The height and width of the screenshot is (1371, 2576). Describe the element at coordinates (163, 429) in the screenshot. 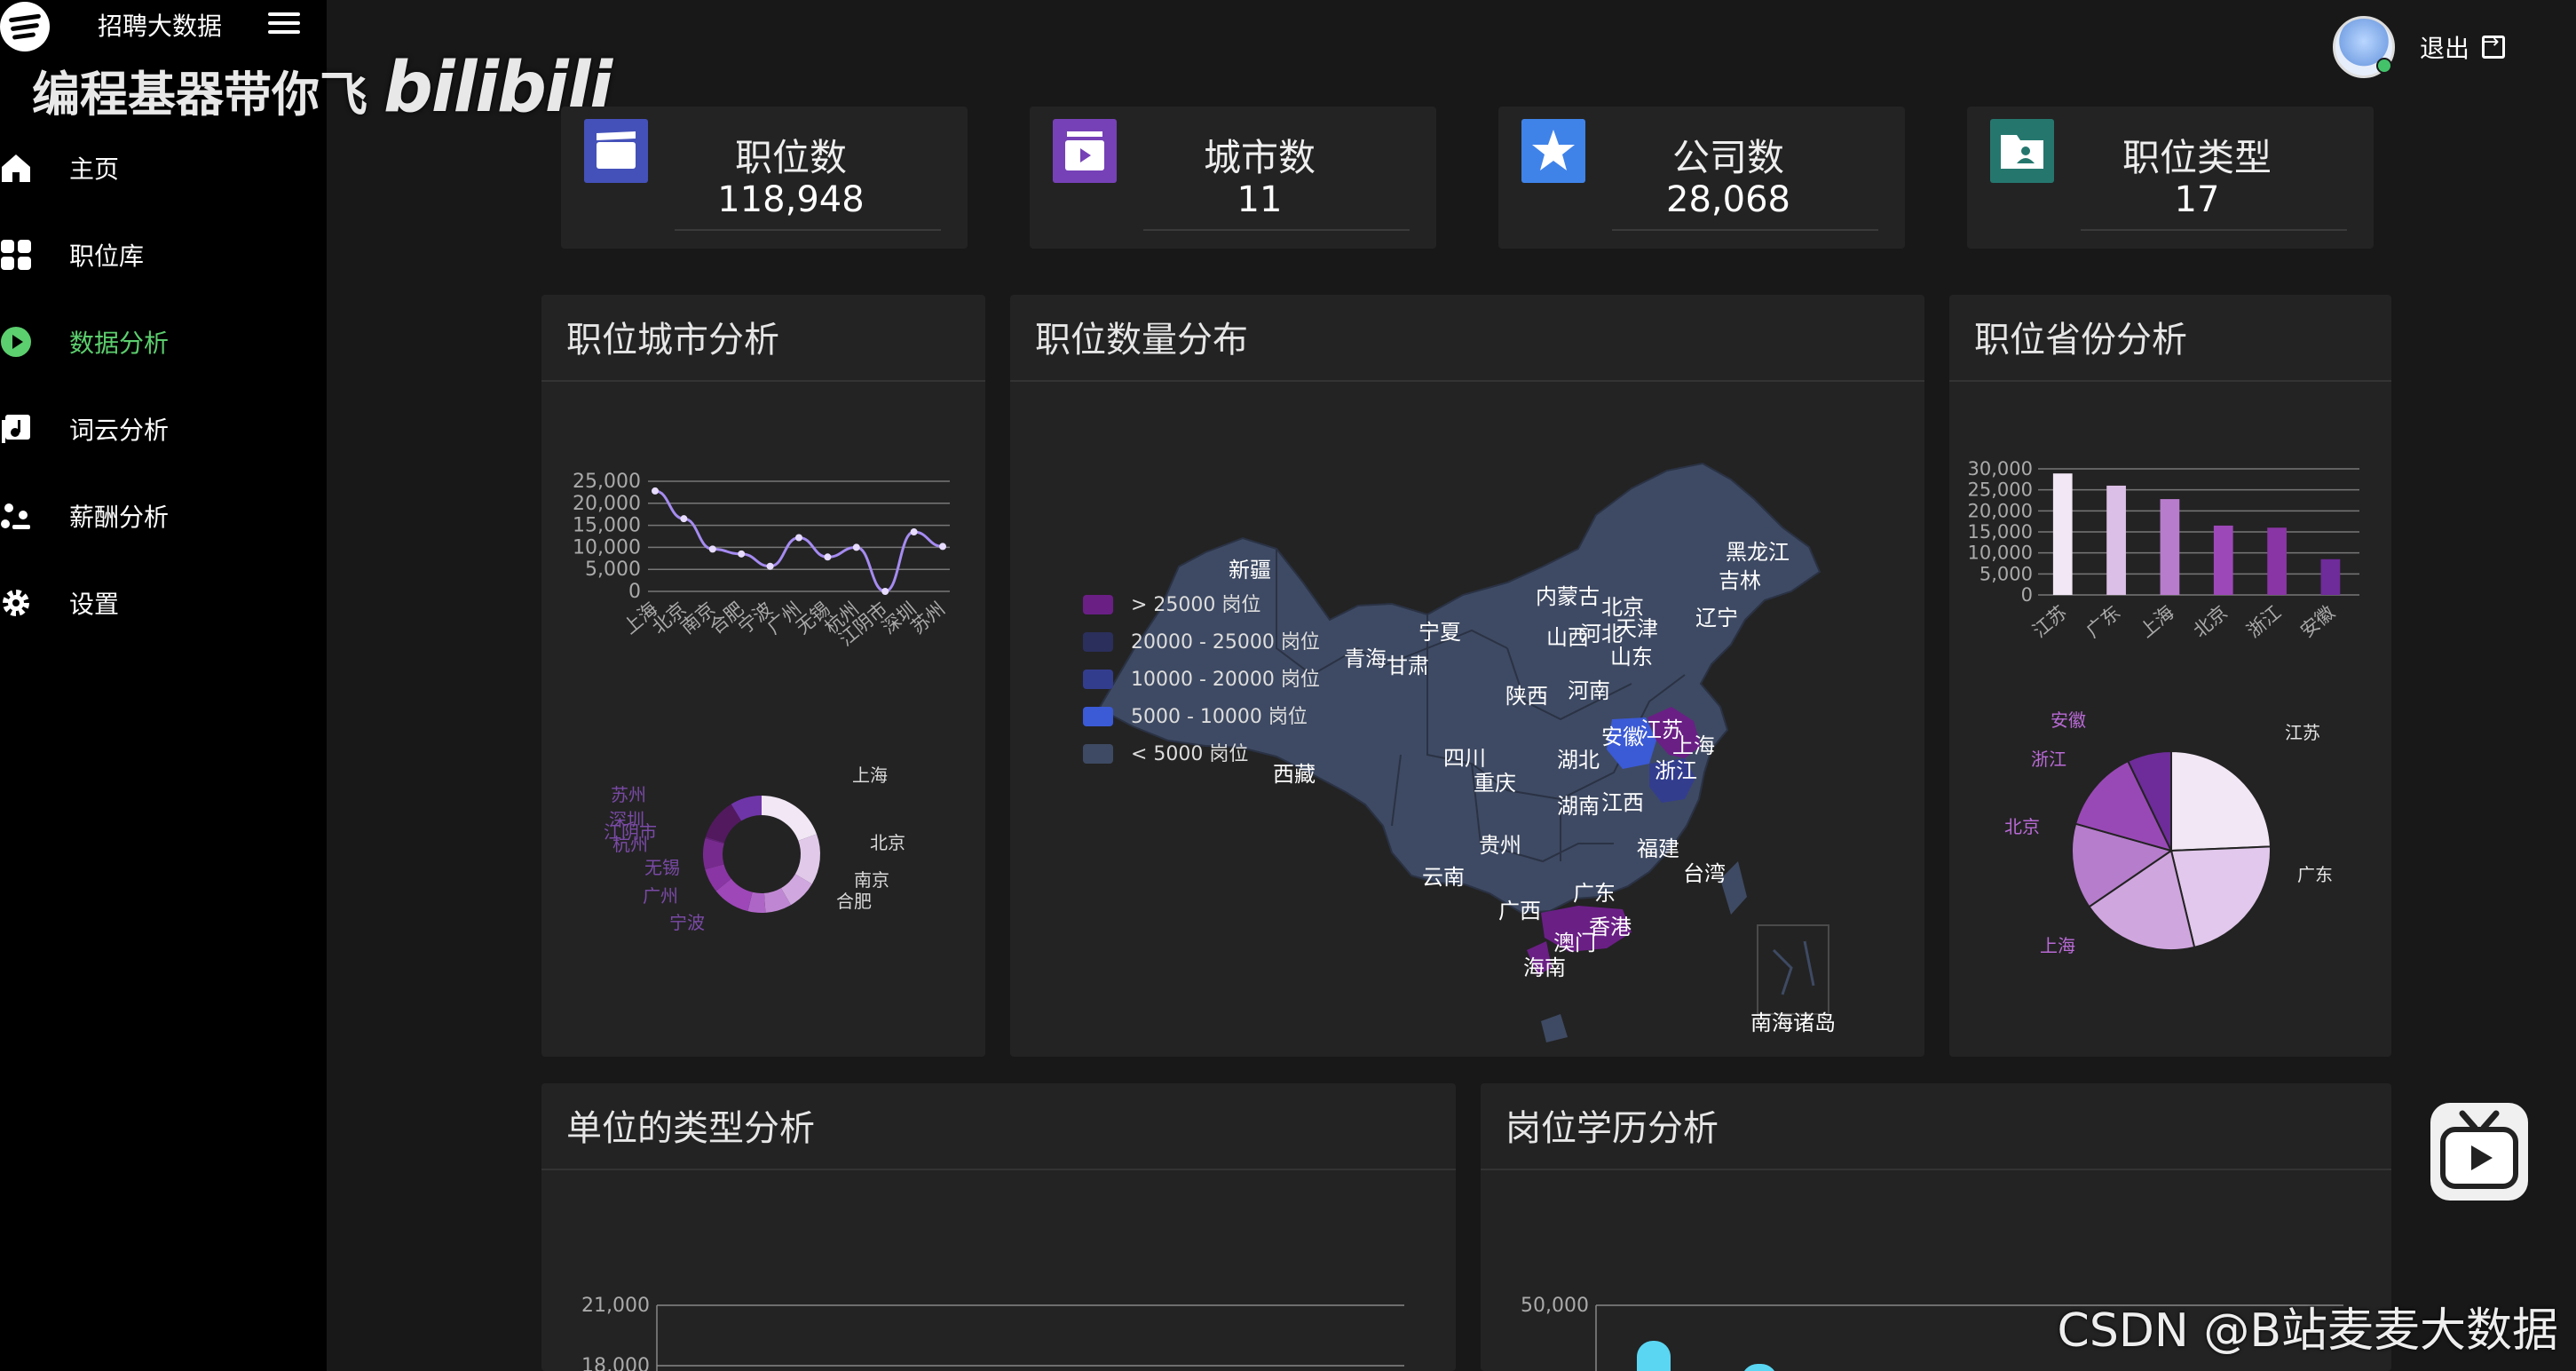

I see `sidebar-item-wordcloud: 词云分析` at that location.